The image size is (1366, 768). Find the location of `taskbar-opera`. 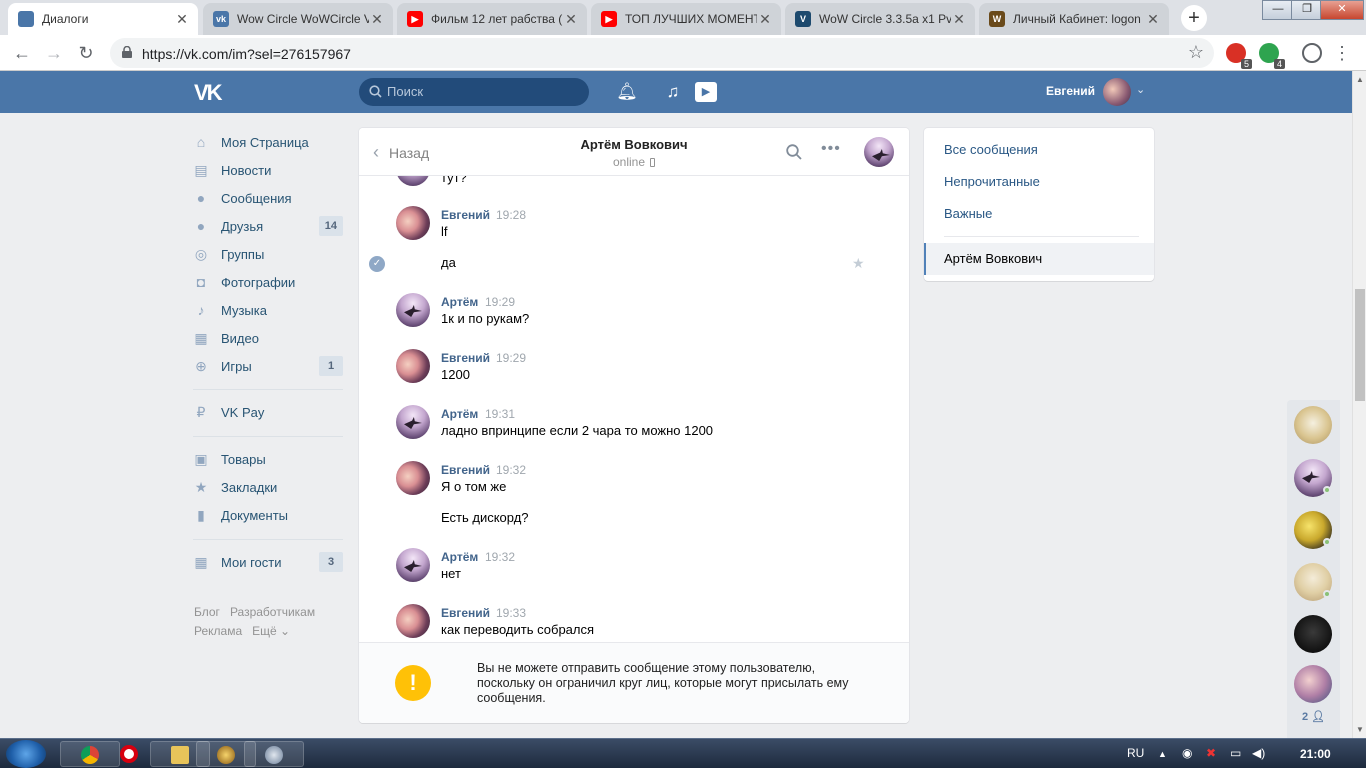

taskbar-opera is located at coordinates (129, 754).